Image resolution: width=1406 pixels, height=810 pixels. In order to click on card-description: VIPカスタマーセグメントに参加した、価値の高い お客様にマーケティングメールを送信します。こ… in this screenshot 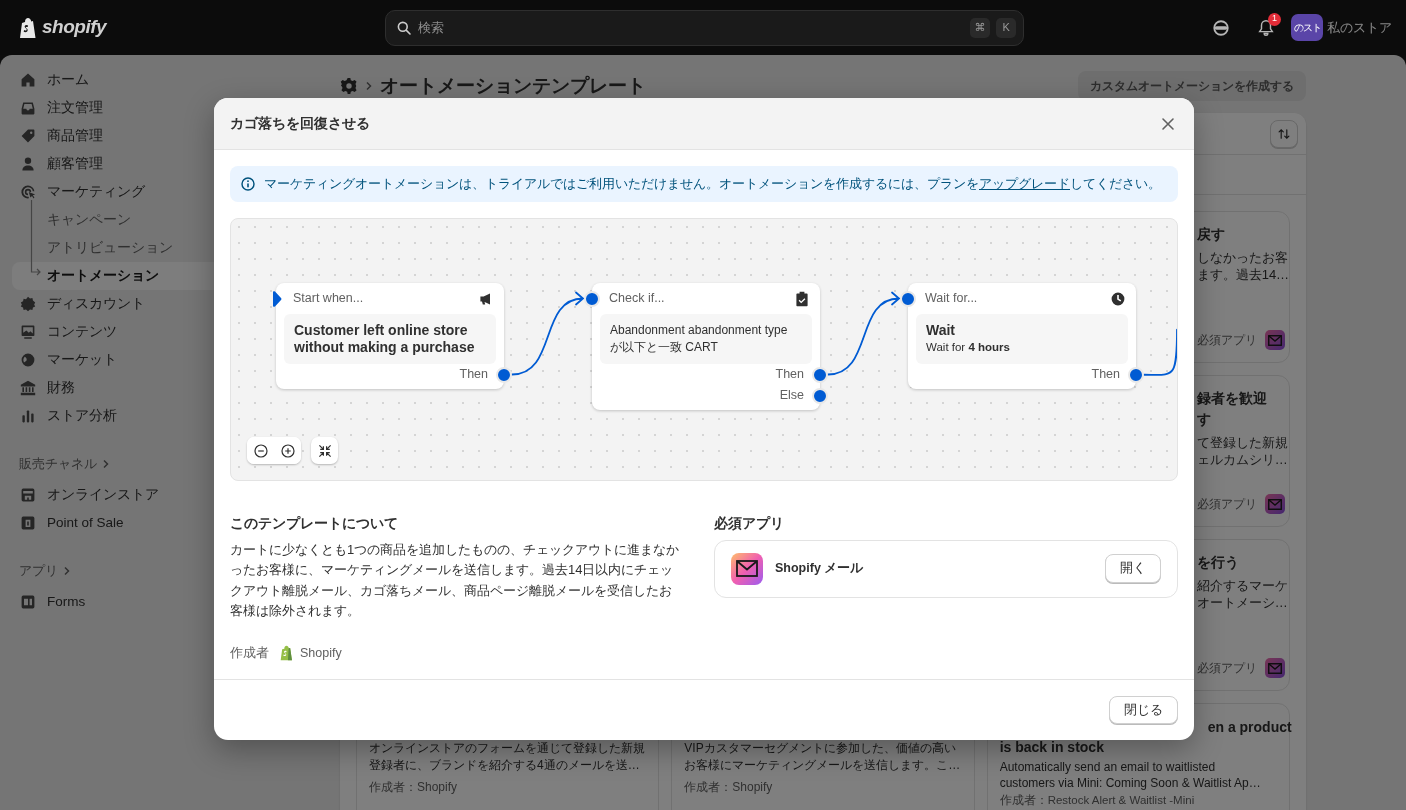, I will do `click(823, 757)`.